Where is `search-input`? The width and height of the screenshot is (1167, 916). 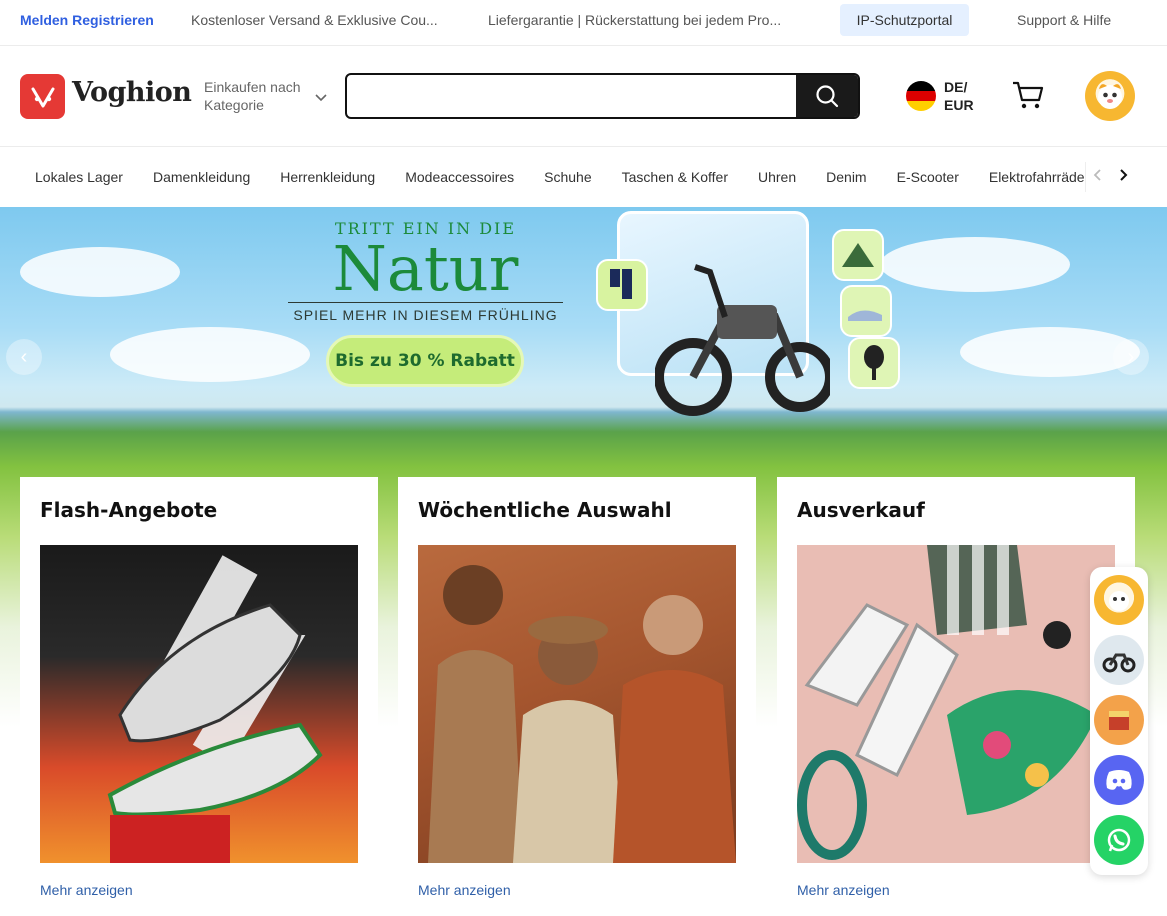
search-input is located at coordinates (572, 96).